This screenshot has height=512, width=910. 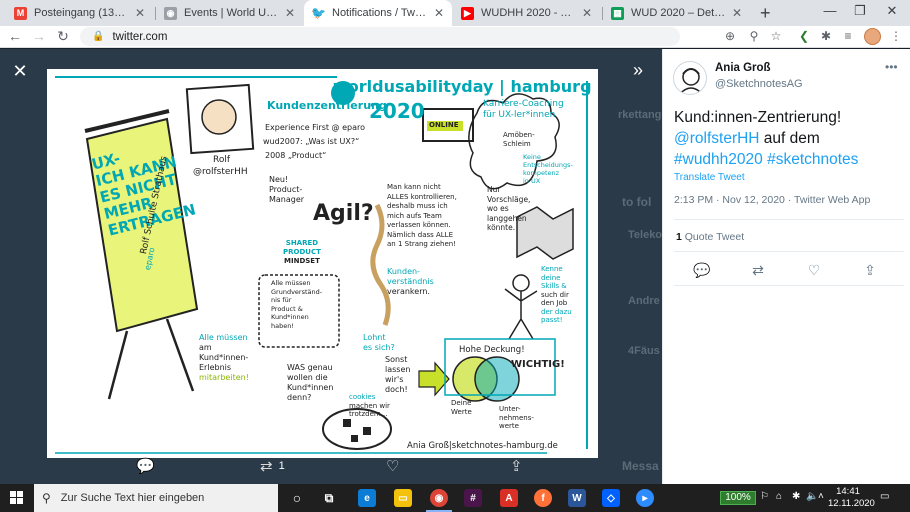 I want to click on chrome-icon: ◉, so click(x=439, y=500).